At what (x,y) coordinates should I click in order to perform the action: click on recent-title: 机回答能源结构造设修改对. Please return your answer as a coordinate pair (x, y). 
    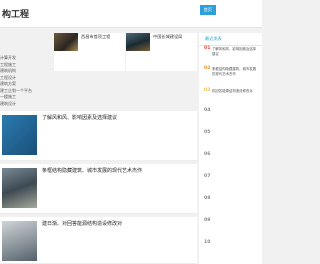
    Looking at the image, I should click on (235, 91).